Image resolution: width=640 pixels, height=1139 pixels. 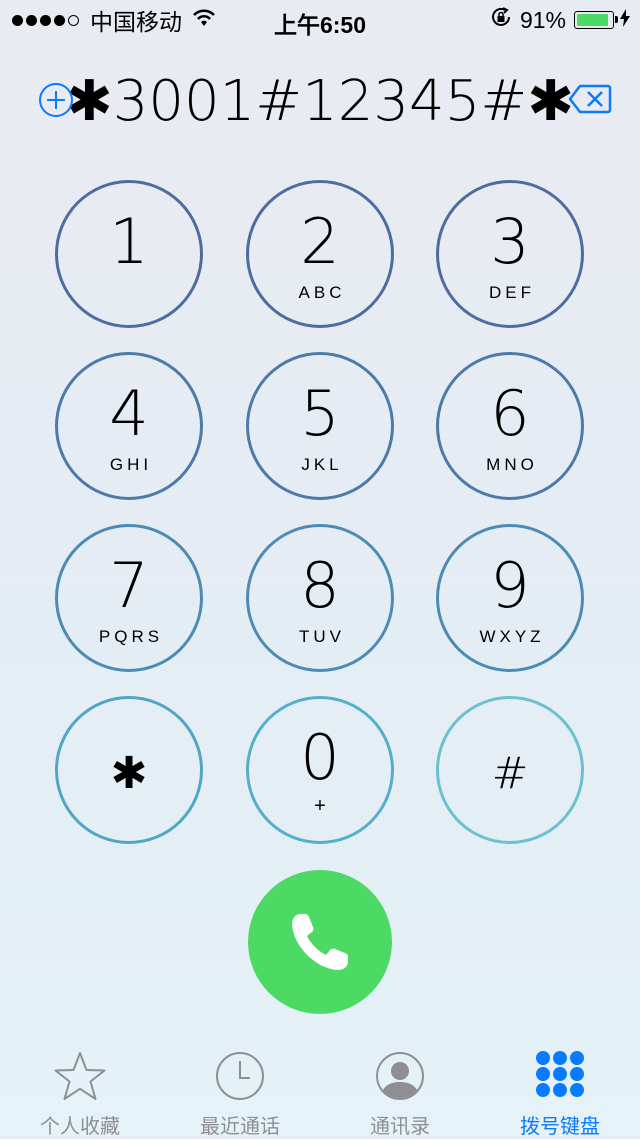 What do you see at coordinates (80, 1079) in the screenshot?
I see `star-icon` at bounding box center [80, 1079].